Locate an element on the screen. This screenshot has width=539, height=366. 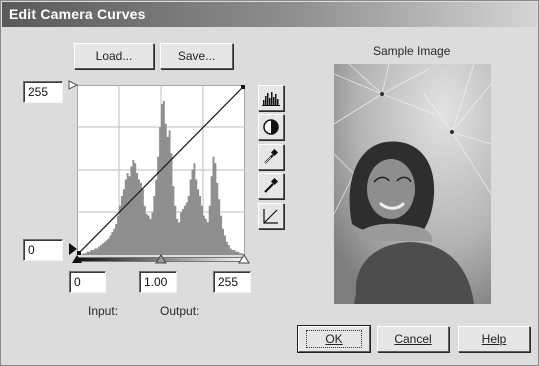
input-gamma-slider is located at coordinates (161, 259).